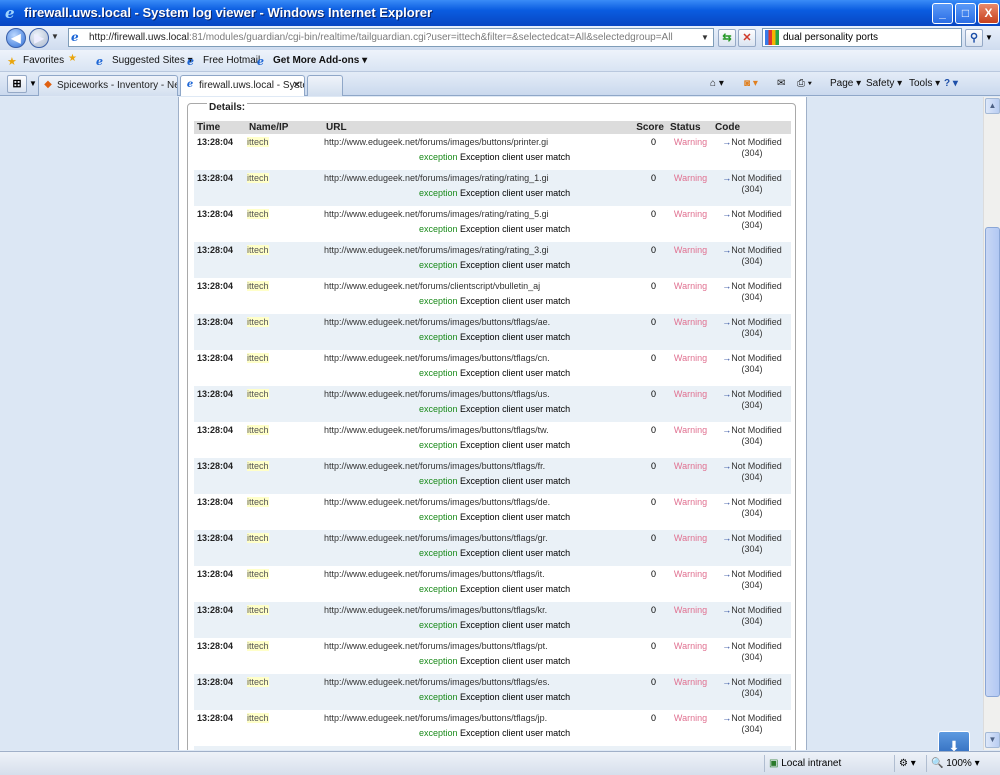 The width and height of the screenshot is (1000, 775). I want to click on search-icon: ⚲, so click(974, 38).